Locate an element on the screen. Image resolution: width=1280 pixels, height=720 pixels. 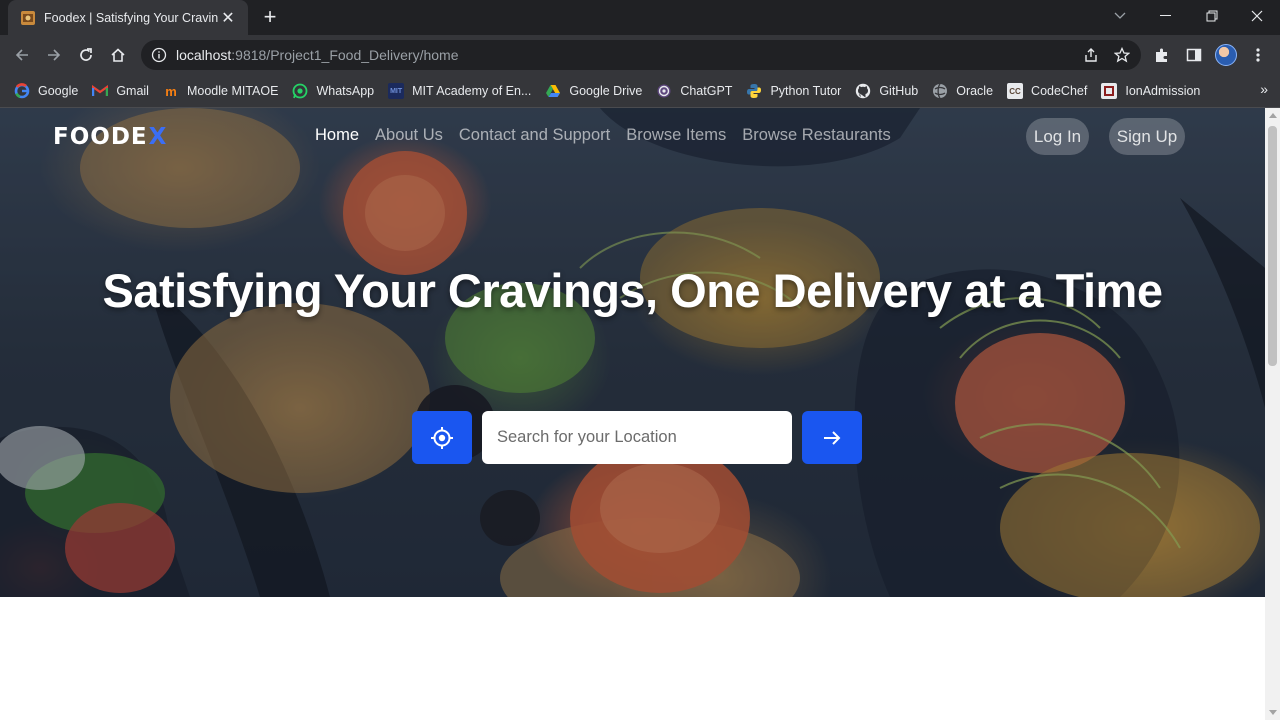
bookmark-github: GitHub is located at coordinates (887, 91).